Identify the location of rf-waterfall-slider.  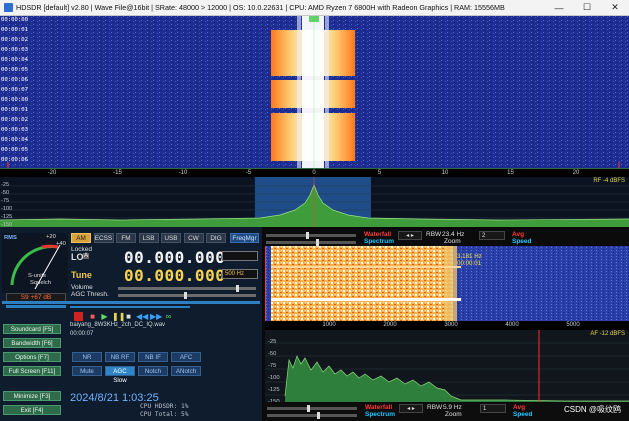
(311, 235).